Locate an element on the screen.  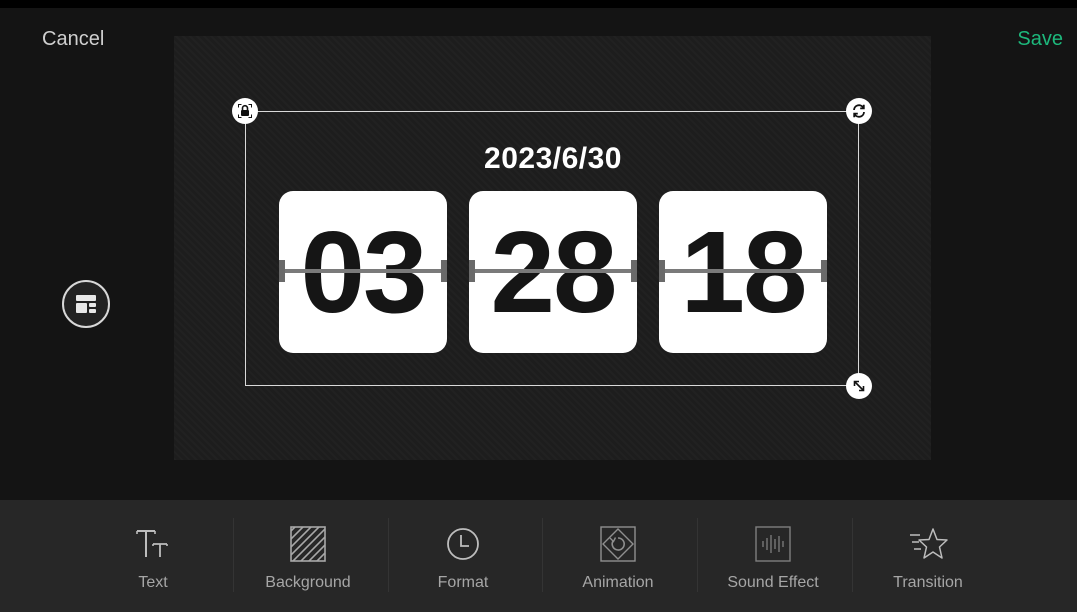
clock-icon is located at coordinates (463, 544).